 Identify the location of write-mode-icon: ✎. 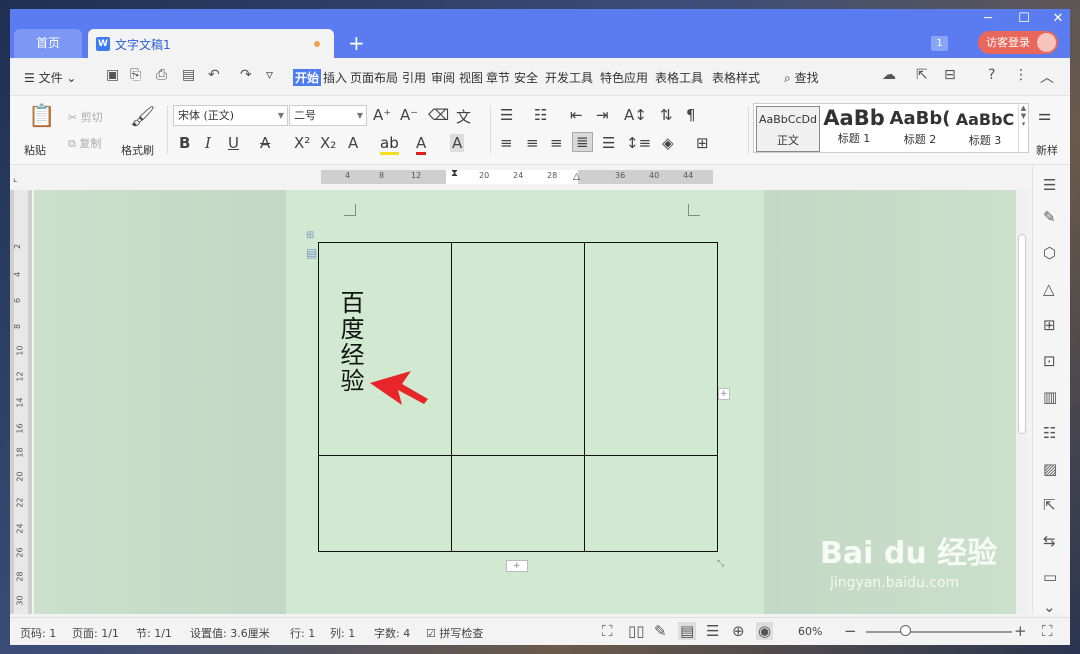
(660, 631).